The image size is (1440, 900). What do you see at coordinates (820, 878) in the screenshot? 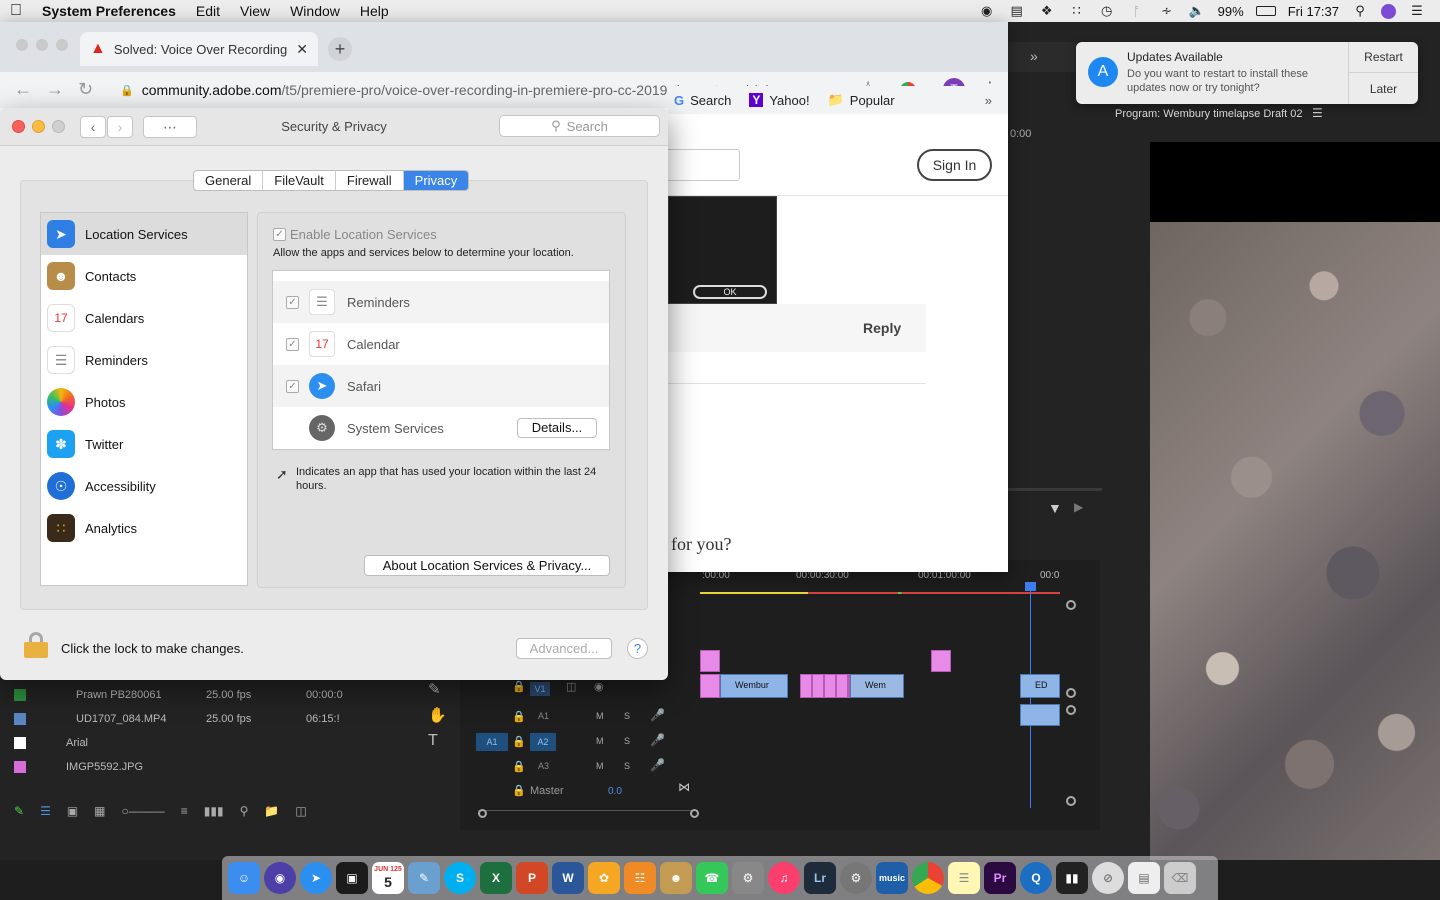
I see `lightroom-icon: Lr` at bounding box center [820, 878].